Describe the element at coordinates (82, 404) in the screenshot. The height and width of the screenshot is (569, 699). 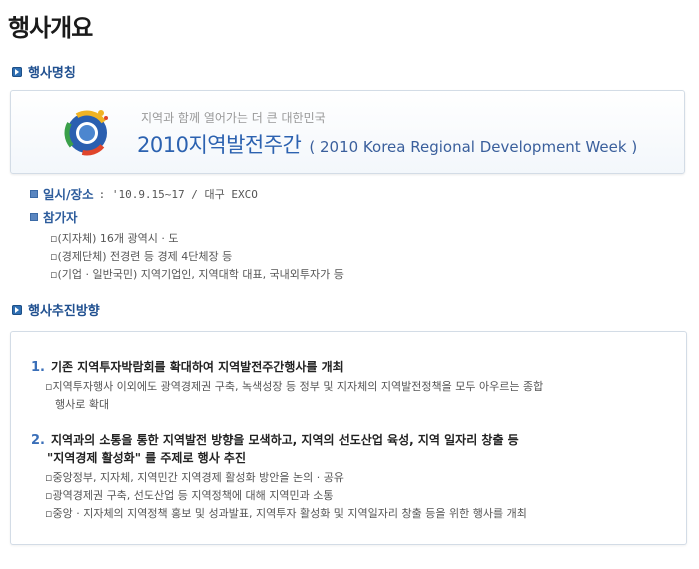
I see `direction-item-continued: 행사로 확대` at that location.